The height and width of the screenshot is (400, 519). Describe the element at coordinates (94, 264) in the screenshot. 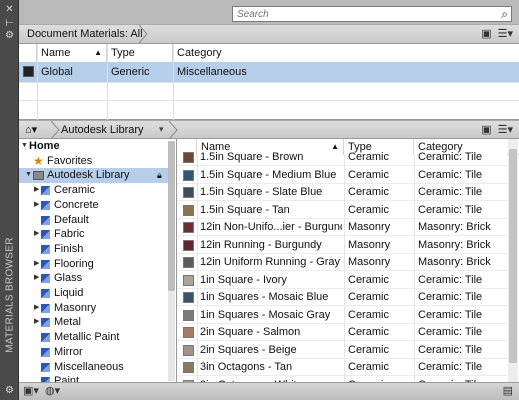

I see `tree-item-flooring: ▶ Flooring` at that location.